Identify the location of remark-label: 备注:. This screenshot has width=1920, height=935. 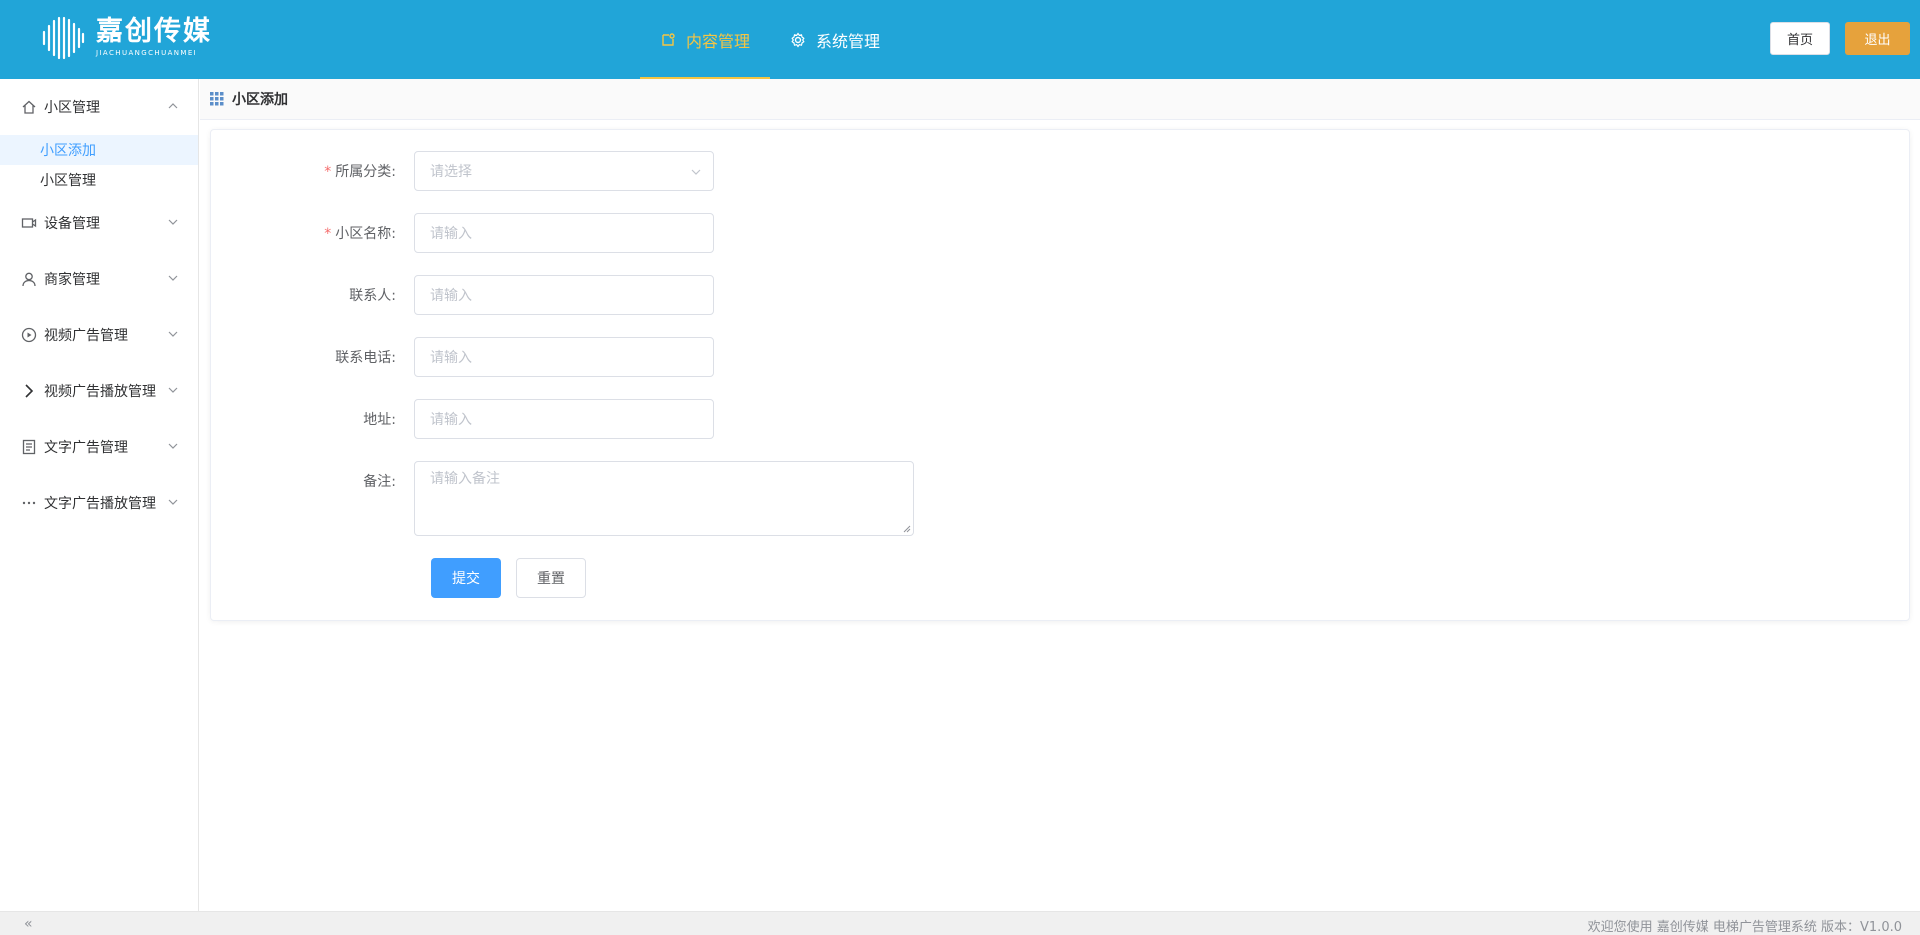
(379, 482).